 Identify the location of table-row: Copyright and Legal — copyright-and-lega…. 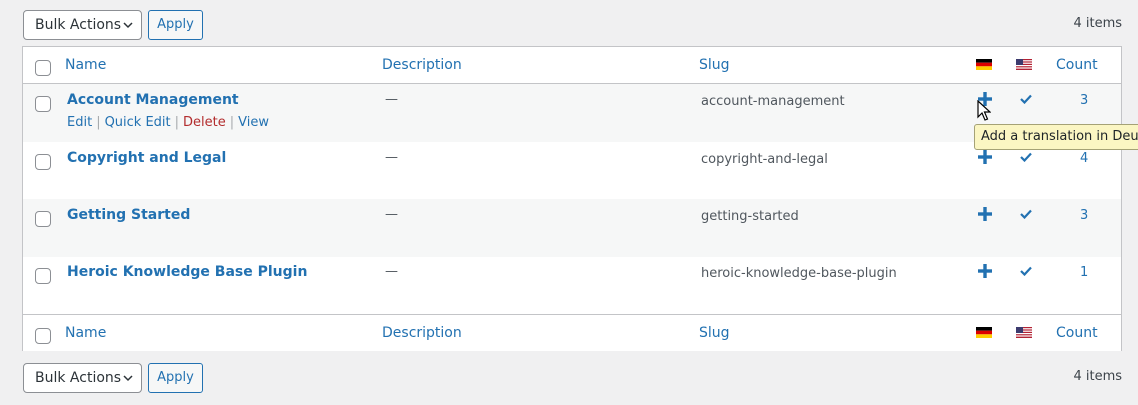
(572, 171).